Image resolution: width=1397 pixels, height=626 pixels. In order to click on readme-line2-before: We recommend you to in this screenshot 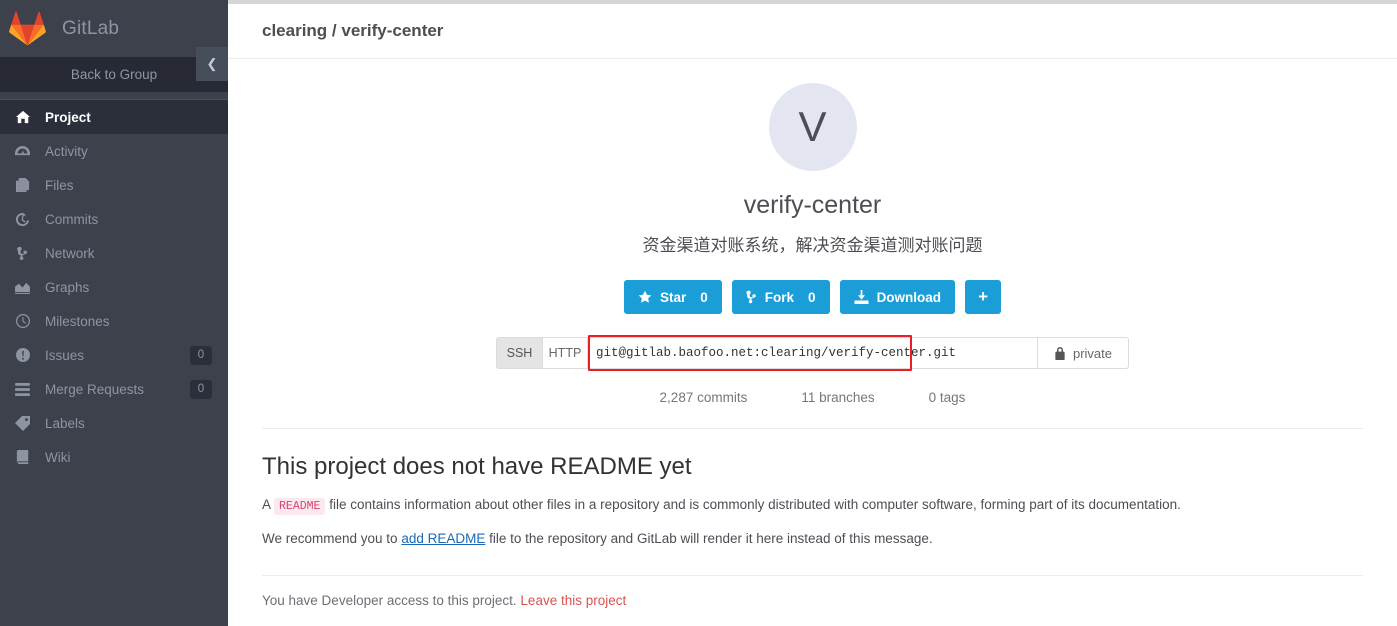, I will do `click(332, 539)`.